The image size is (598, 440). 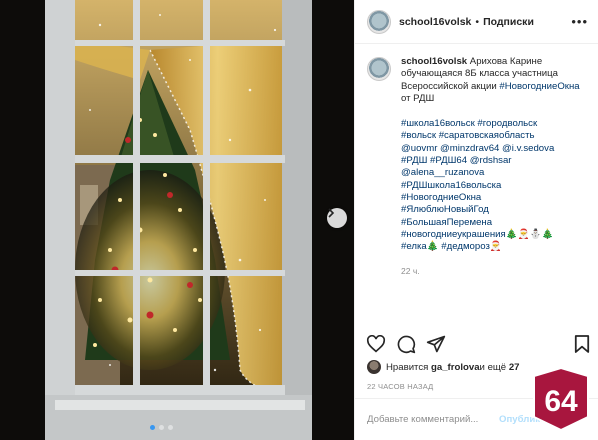 I want to click on hashtag-line: #ЯлюблюНовыйГод, so click(x=493, y=210).